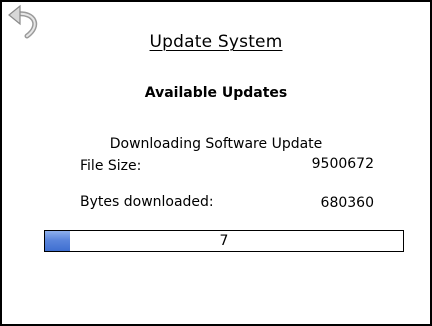 The image size is (432, 326). Describe the element at coordinates (216, 93) in the screenshot. I see `available-updates-heading: Available Updates` at that location.